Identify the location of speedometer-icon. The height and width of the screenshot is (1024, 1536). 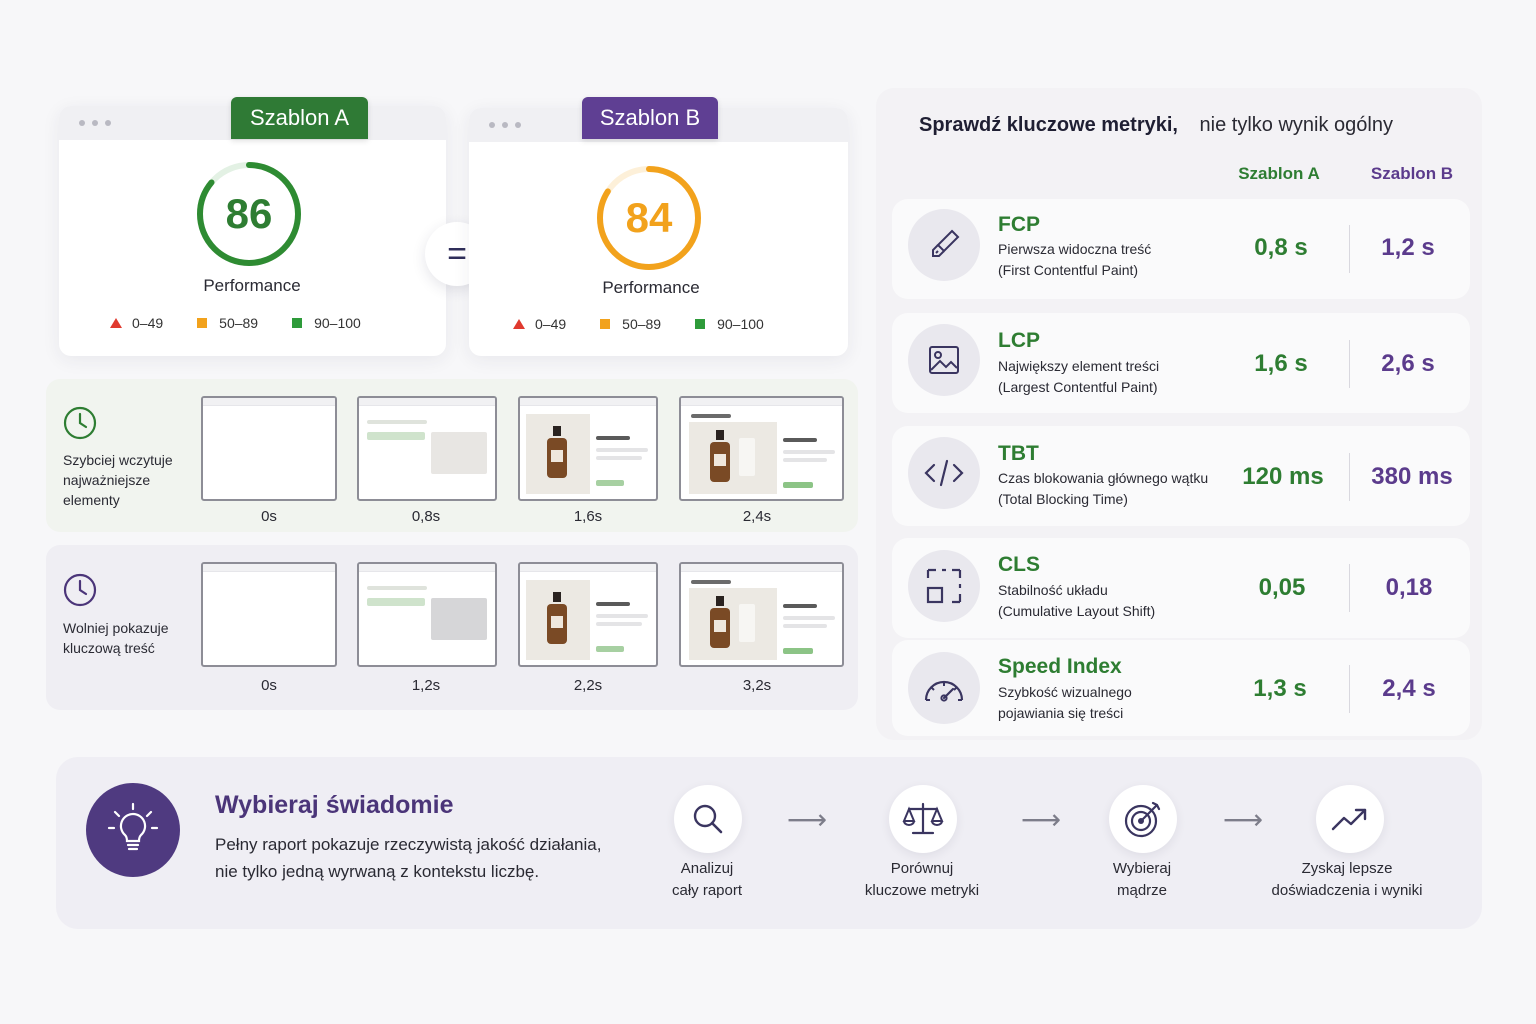
(944, 688).